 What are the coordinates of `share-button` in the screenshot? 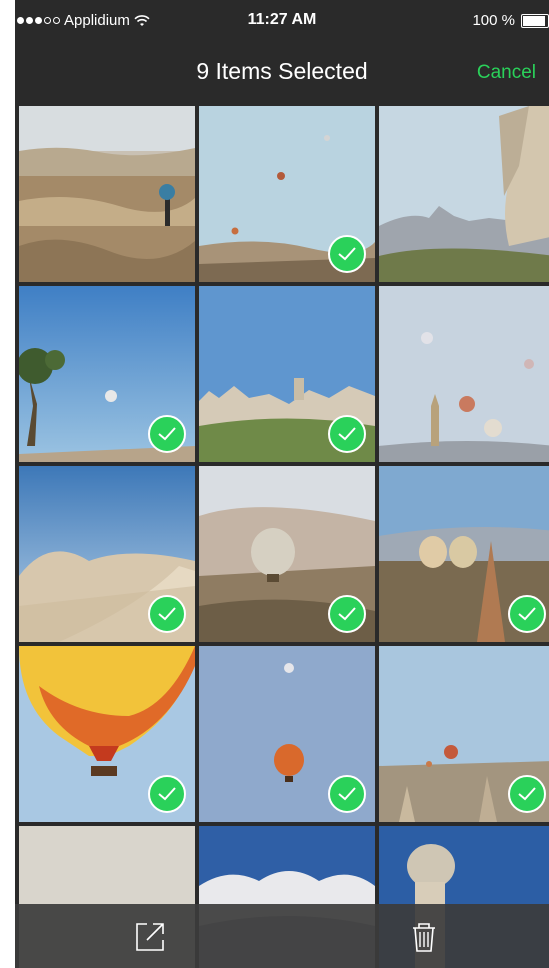 It's located at (150, 937).